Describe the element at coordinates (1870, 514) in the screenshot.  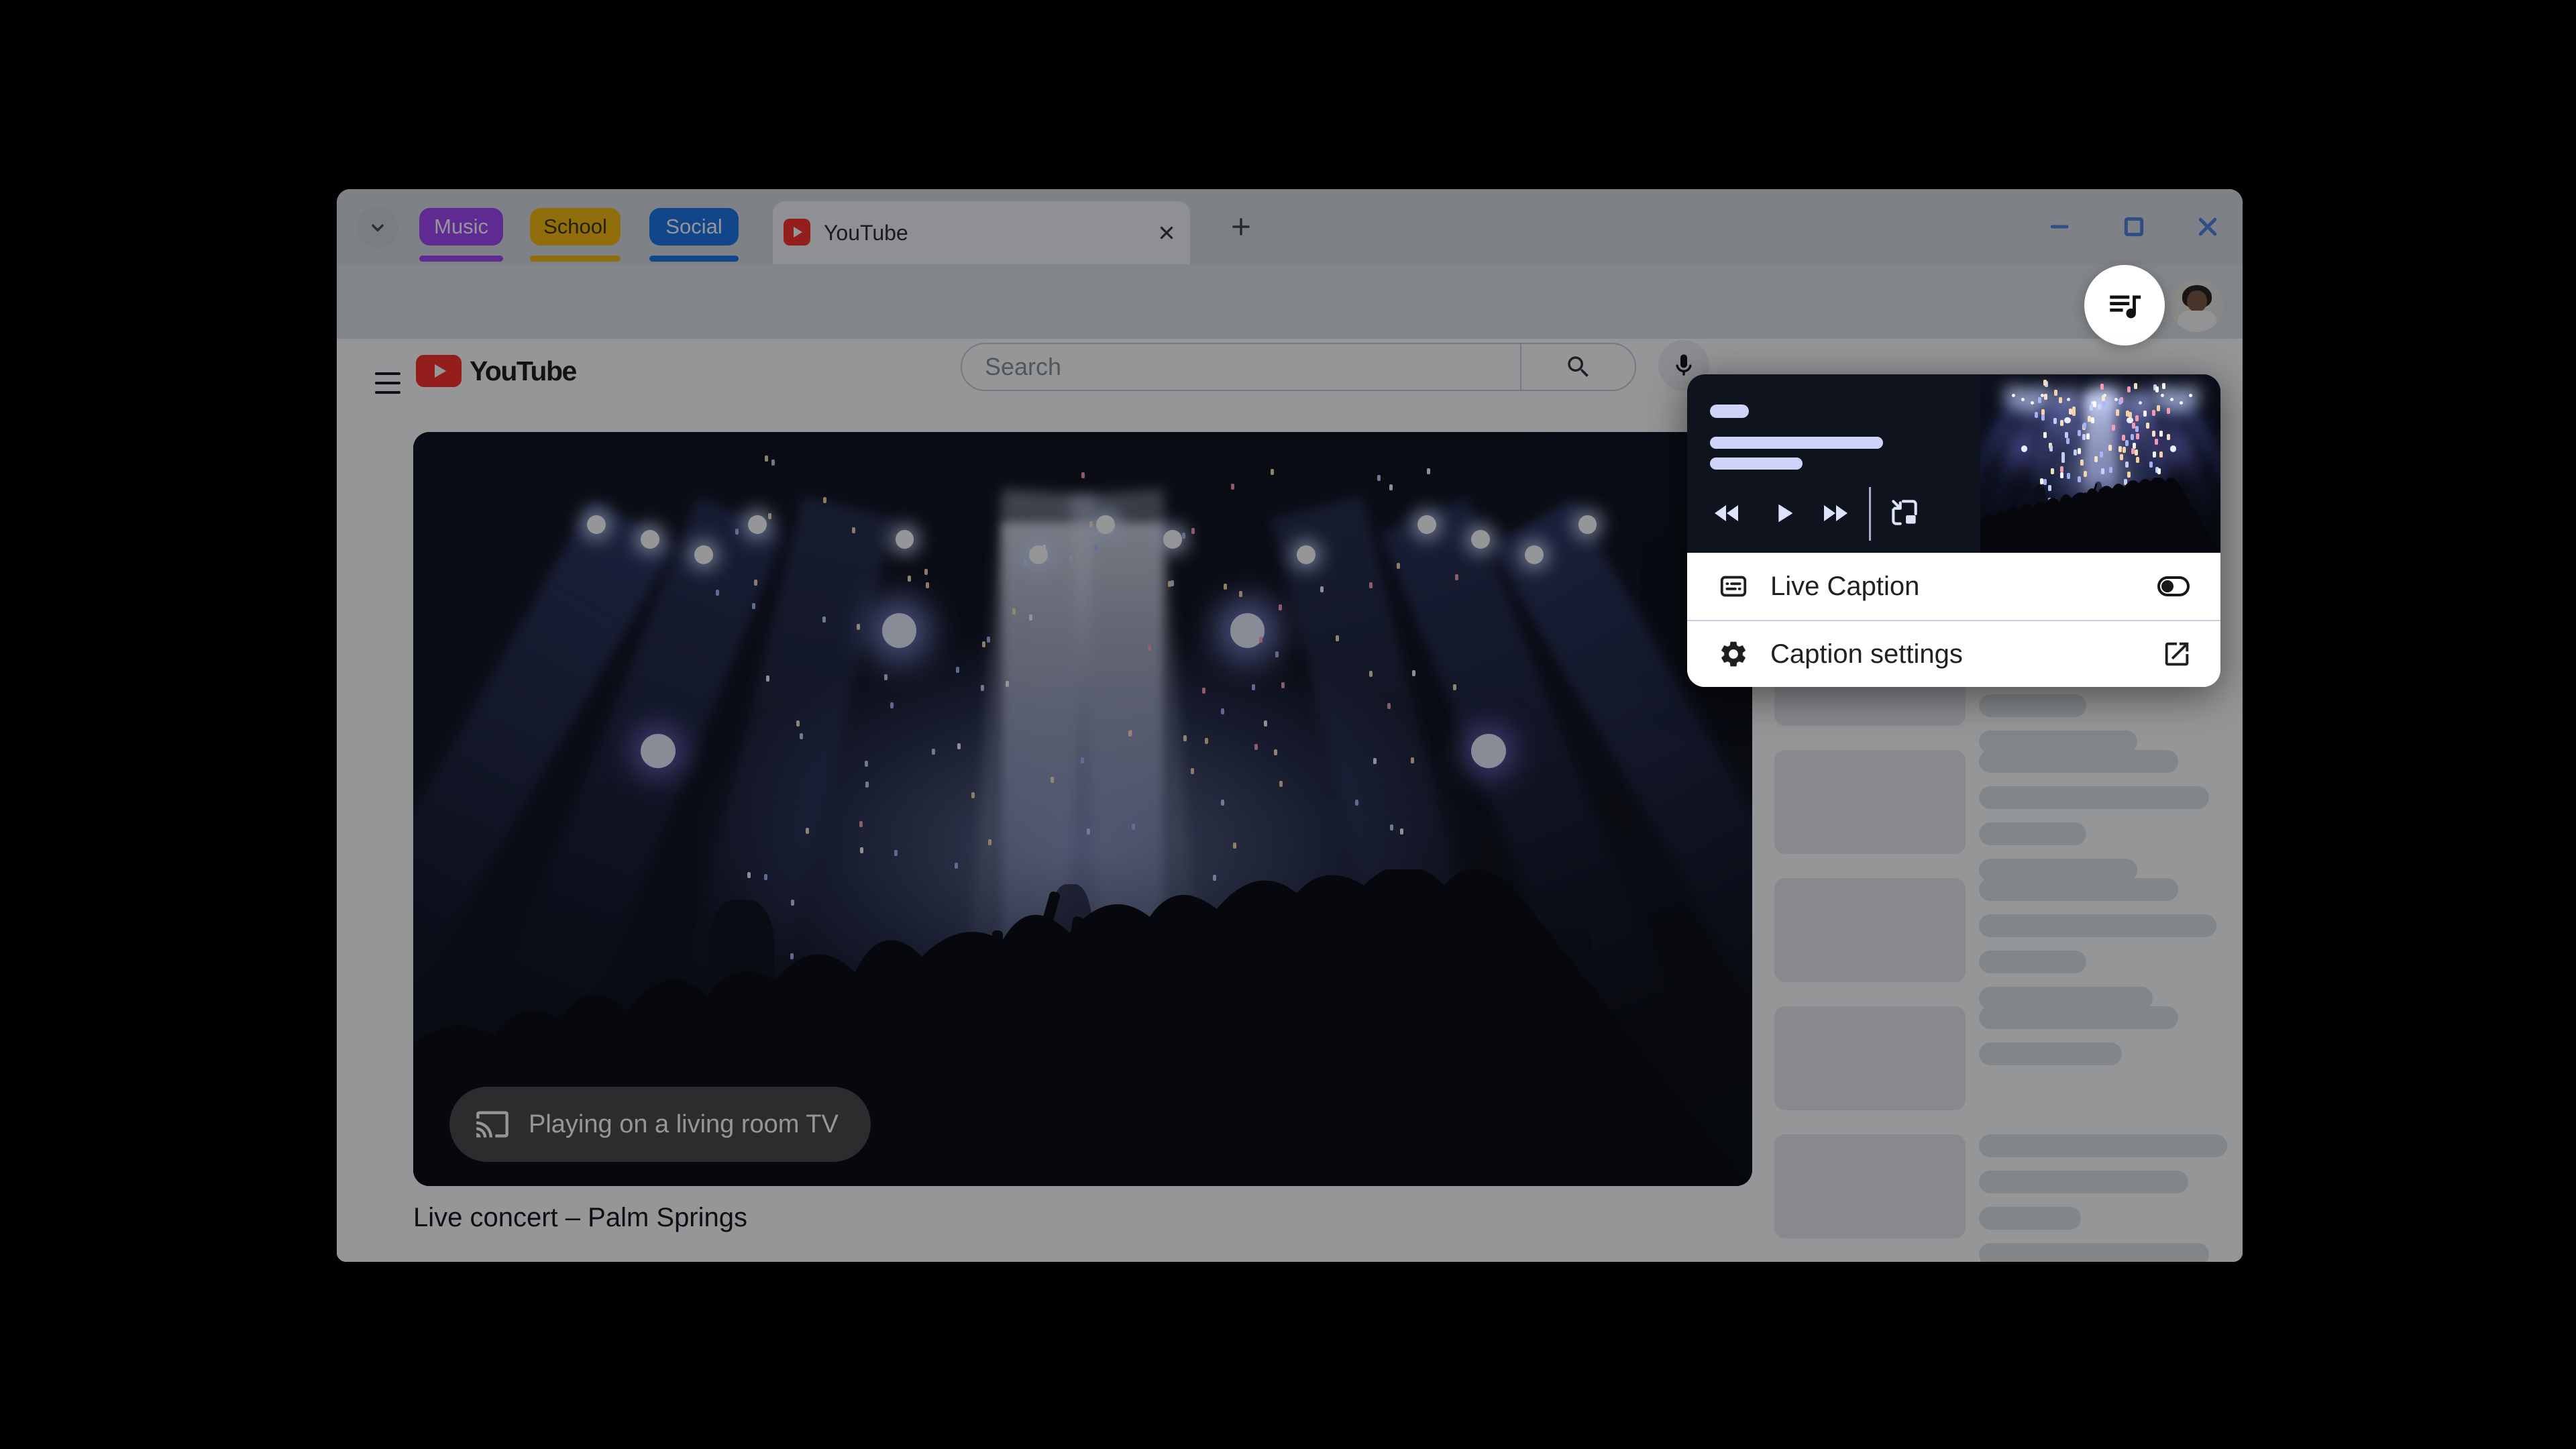
I see `controls-divider` at that location.